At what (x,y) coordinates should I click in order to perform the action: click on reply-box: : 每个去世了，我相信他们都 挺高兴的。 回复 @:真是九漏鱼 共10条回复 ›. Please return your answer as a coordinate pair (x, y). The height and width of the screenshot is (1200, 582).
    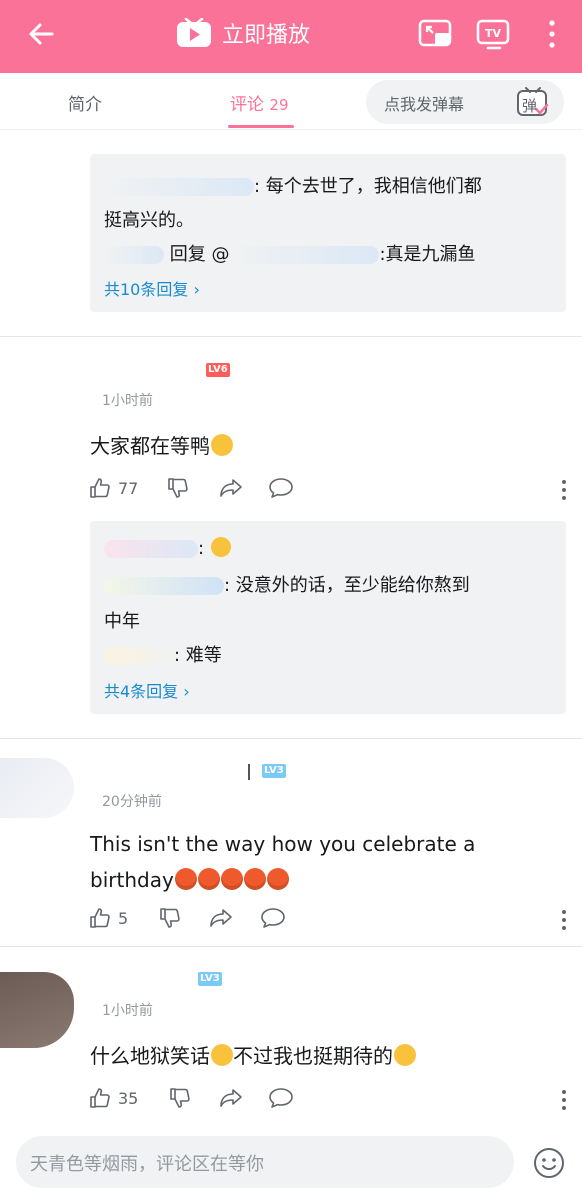
    Looking at the image, I should click on (328, 233).